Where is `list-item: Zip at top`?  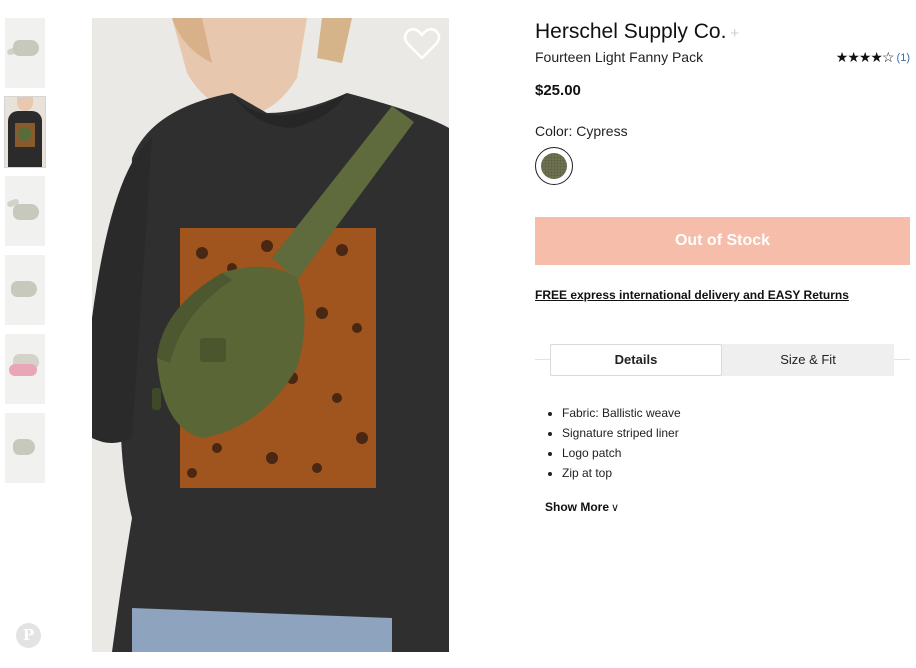
list-item: Zip at top is located at coordinates (621, 473).